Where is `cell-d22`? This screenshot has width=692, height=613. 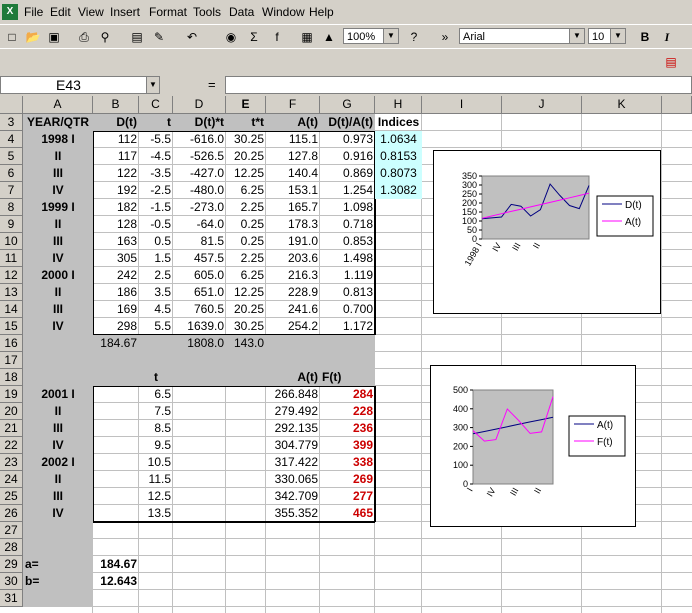
cell-d22 is located at coordinates (199, 445).